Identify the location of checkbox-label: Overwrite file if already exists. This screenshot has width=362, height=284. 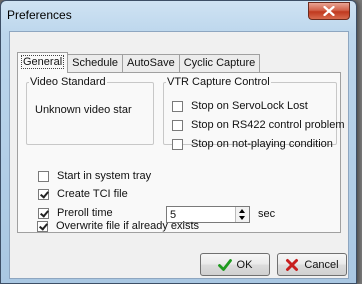
(128, 226).